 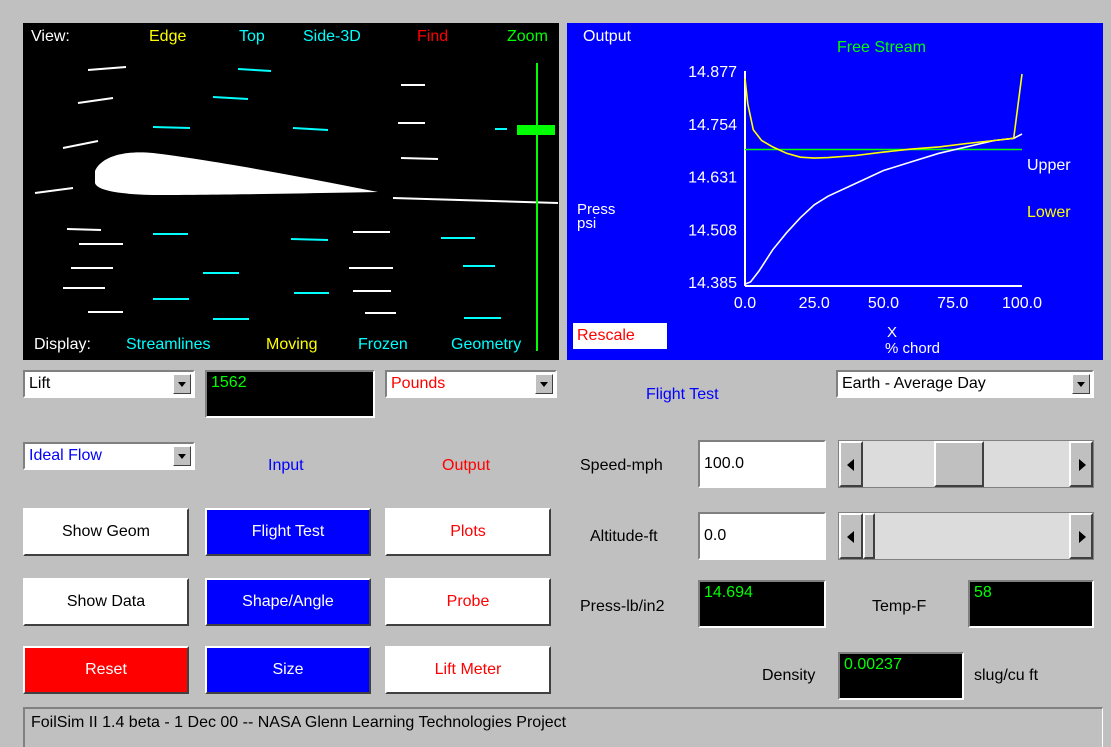 I want to click on rescale-button: Rescale, so click(x=620, y=336).